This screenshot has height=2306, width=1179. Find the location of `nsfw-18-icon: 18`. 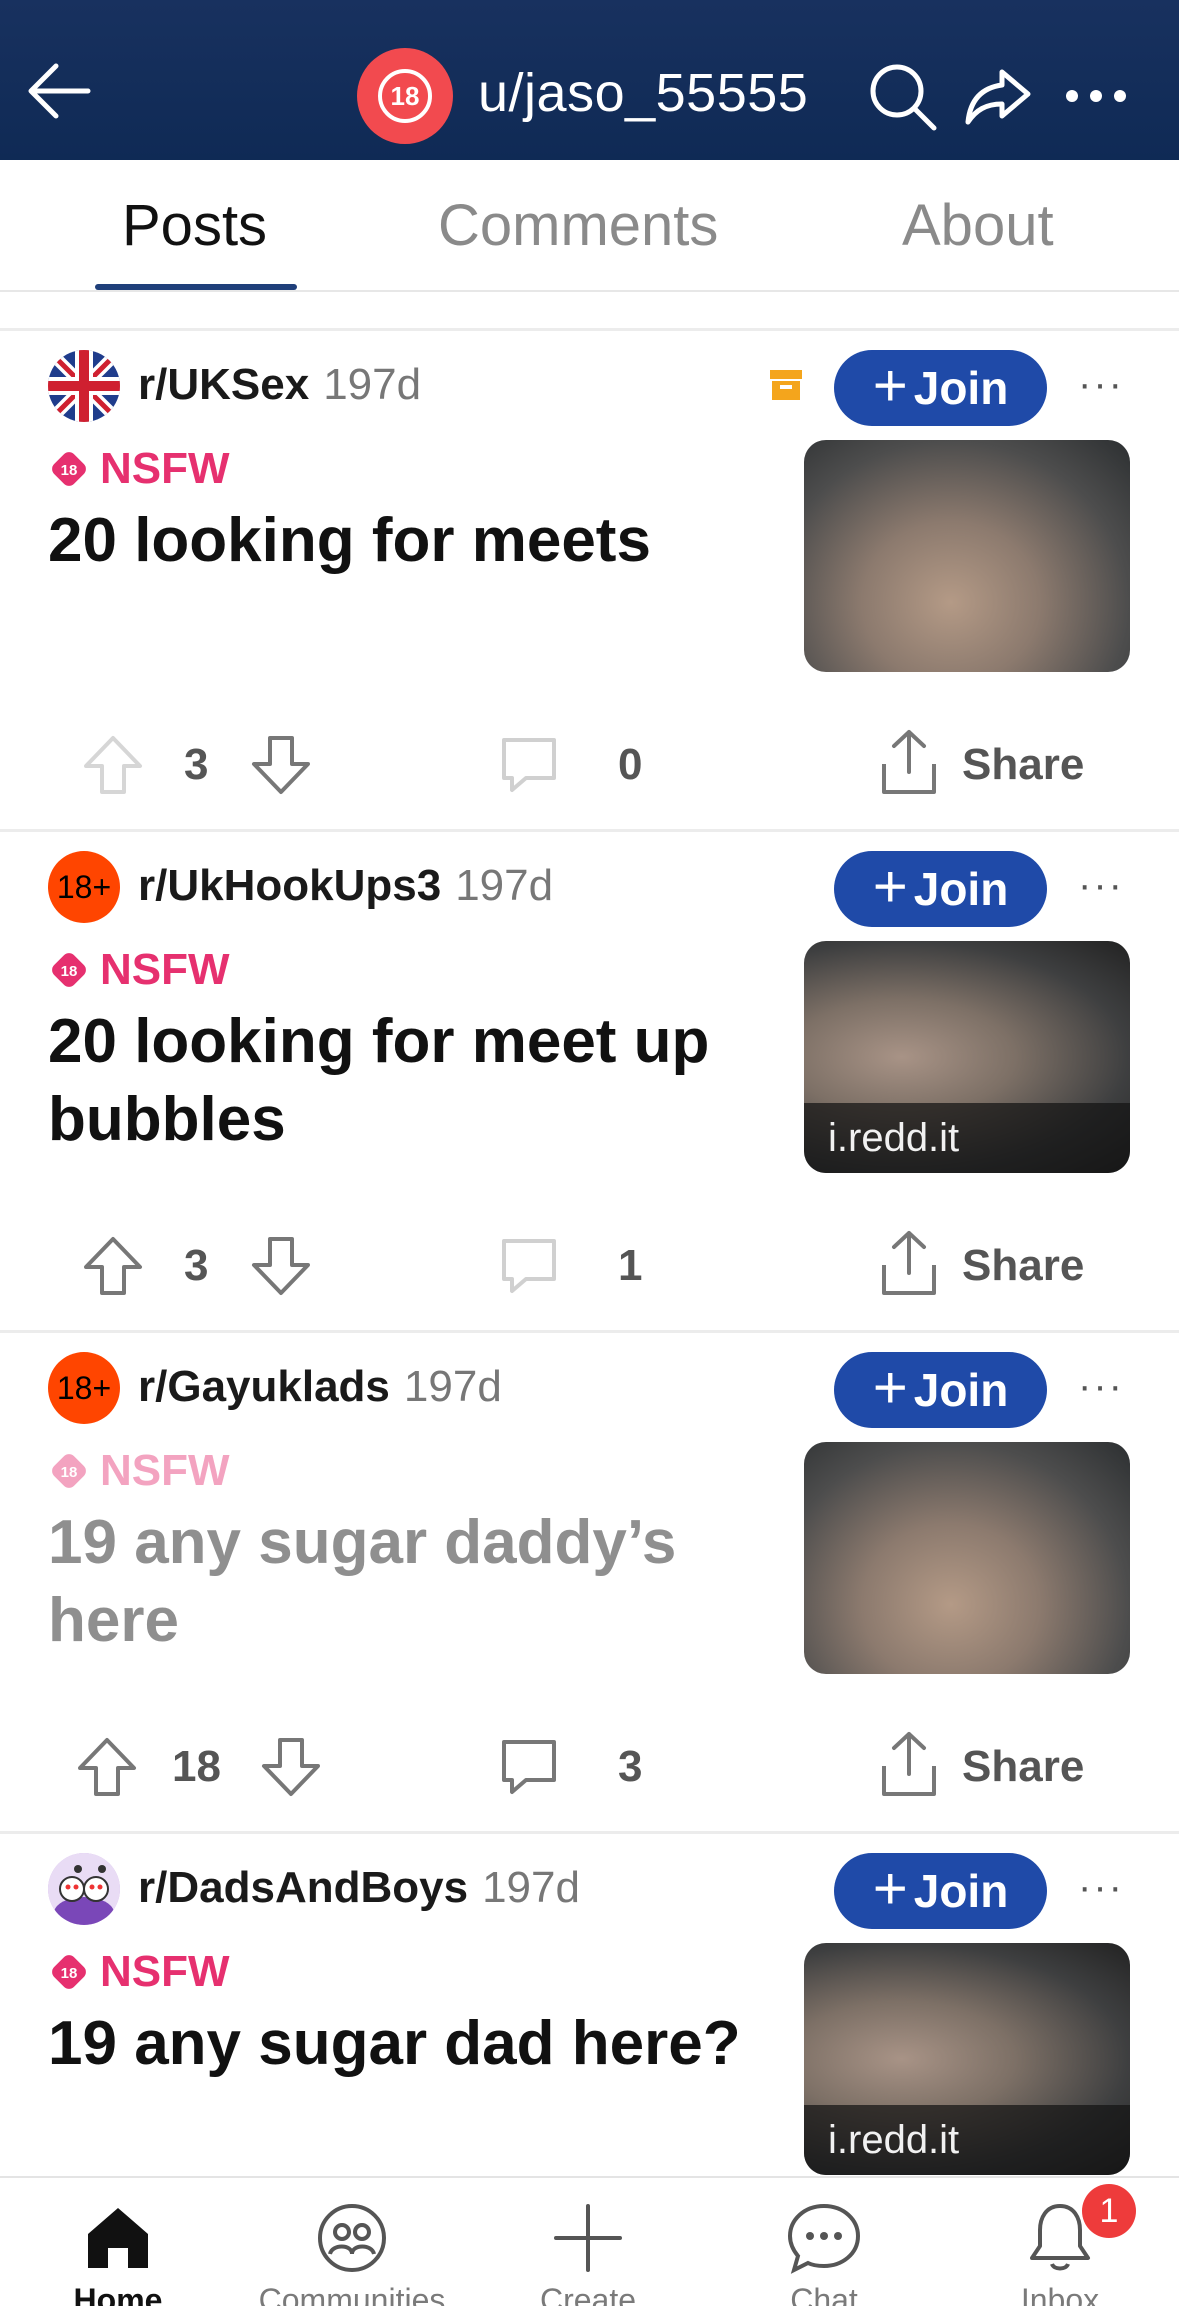

nsfw-18-icon: 18 is located at coordinates (405, 96).